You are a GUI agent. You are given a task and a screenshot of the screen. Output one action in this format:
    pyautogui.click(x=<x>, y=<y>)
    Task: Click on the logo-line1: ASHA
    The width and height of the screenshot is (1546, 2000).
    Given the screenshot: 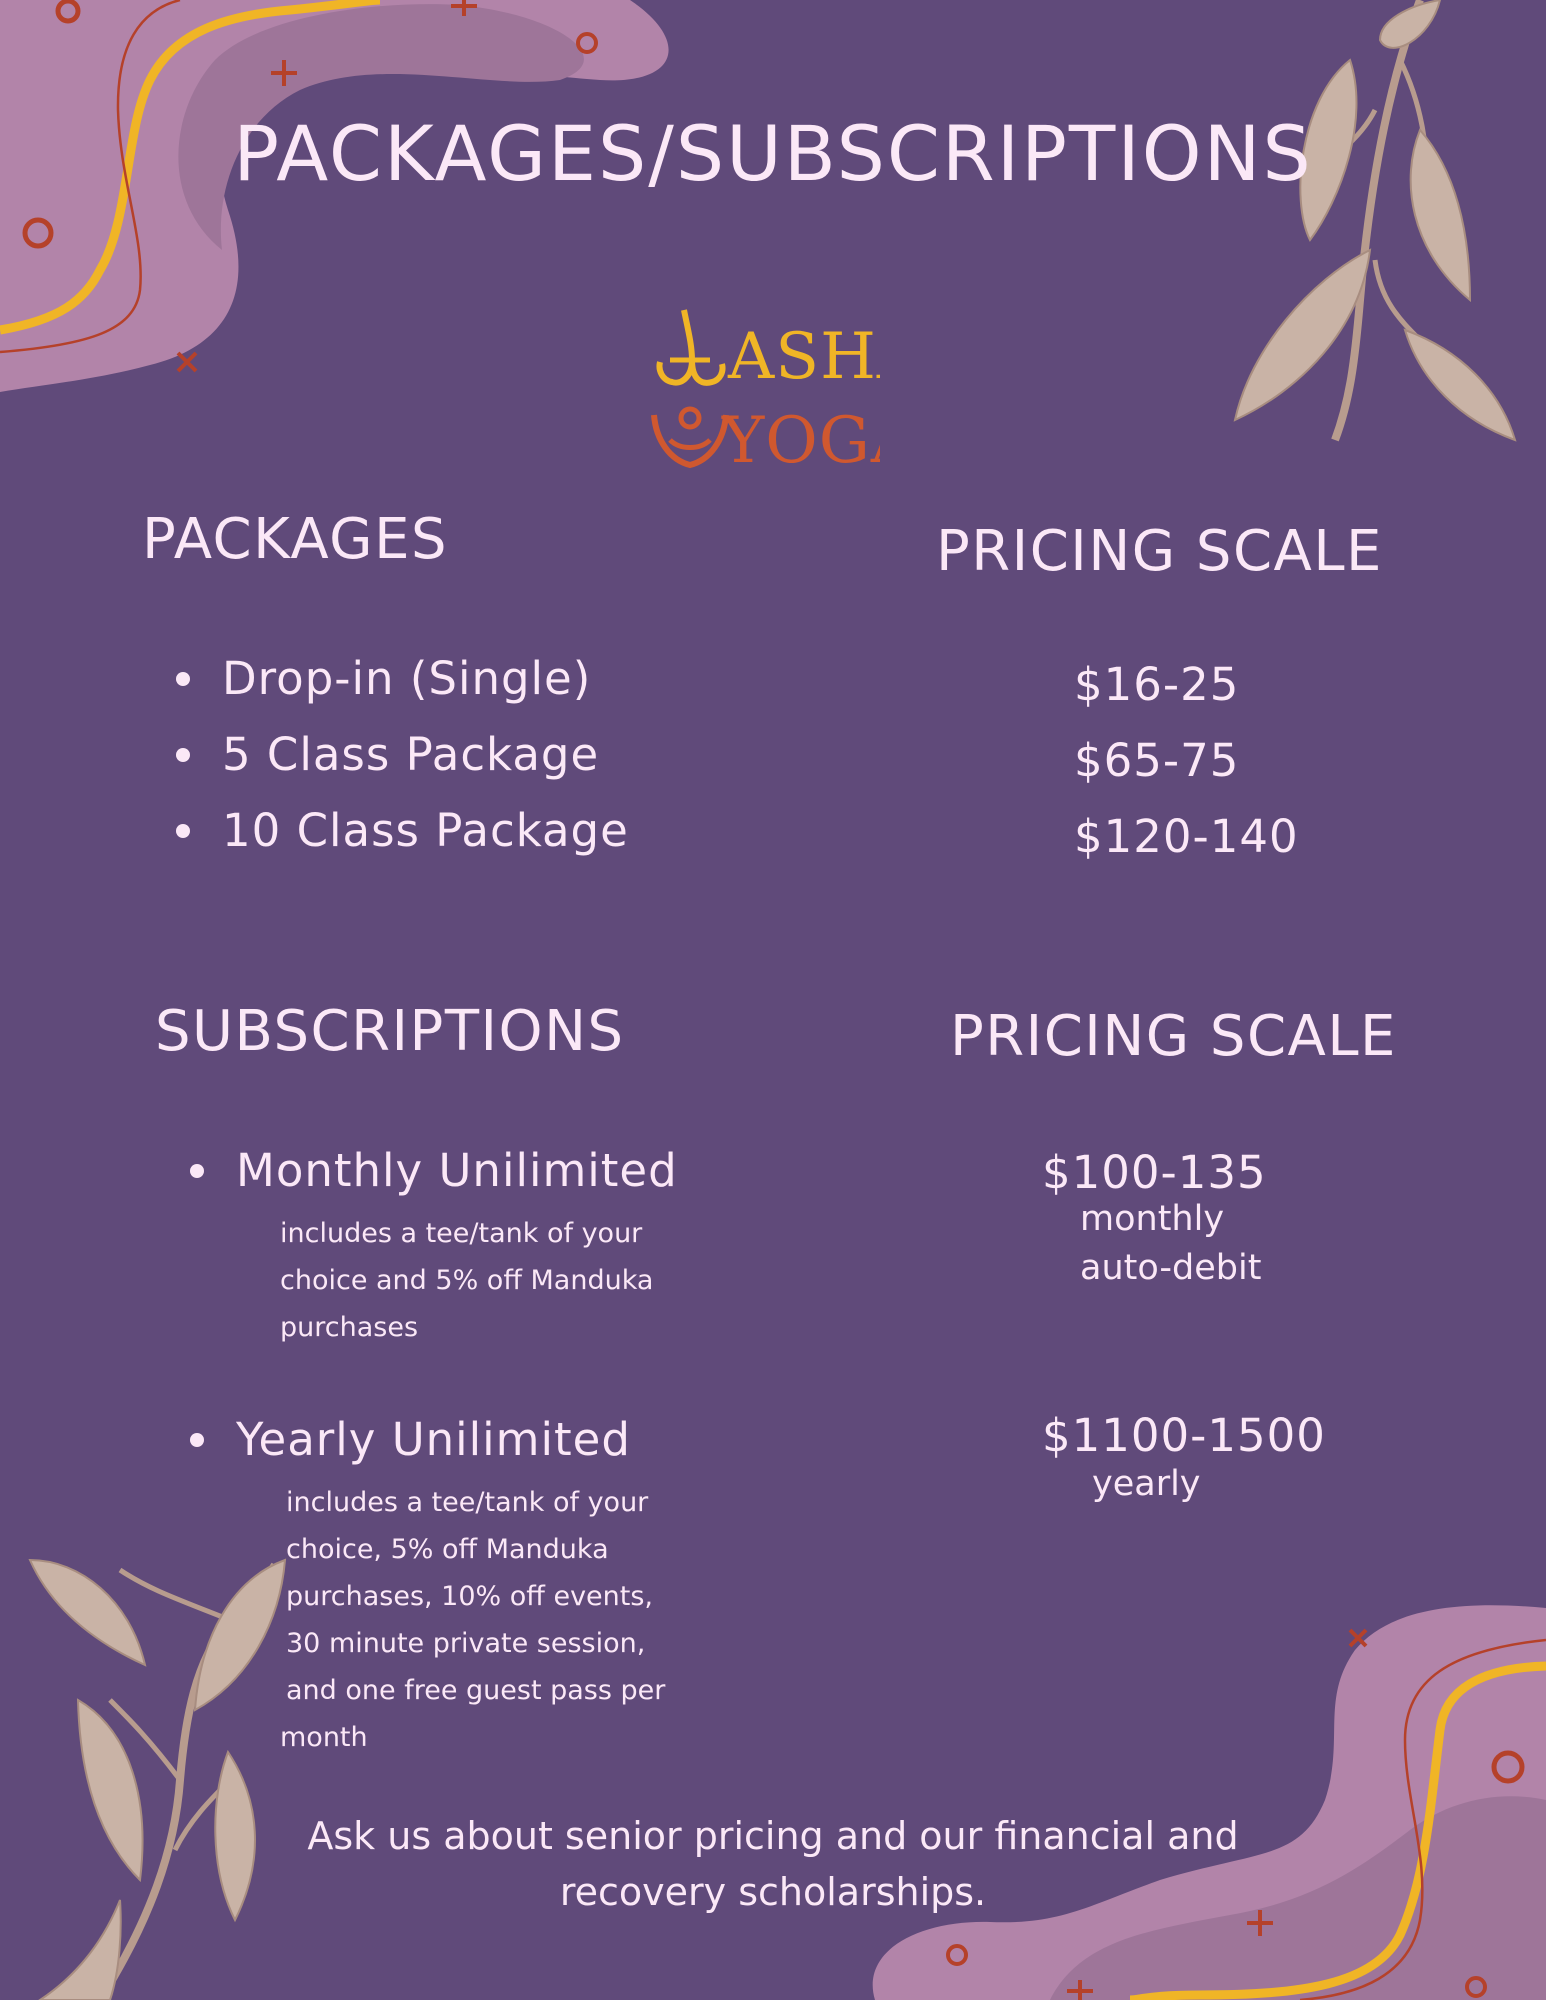 What is the action you would take?
    pyautogui.click(x=803, y=357)
    